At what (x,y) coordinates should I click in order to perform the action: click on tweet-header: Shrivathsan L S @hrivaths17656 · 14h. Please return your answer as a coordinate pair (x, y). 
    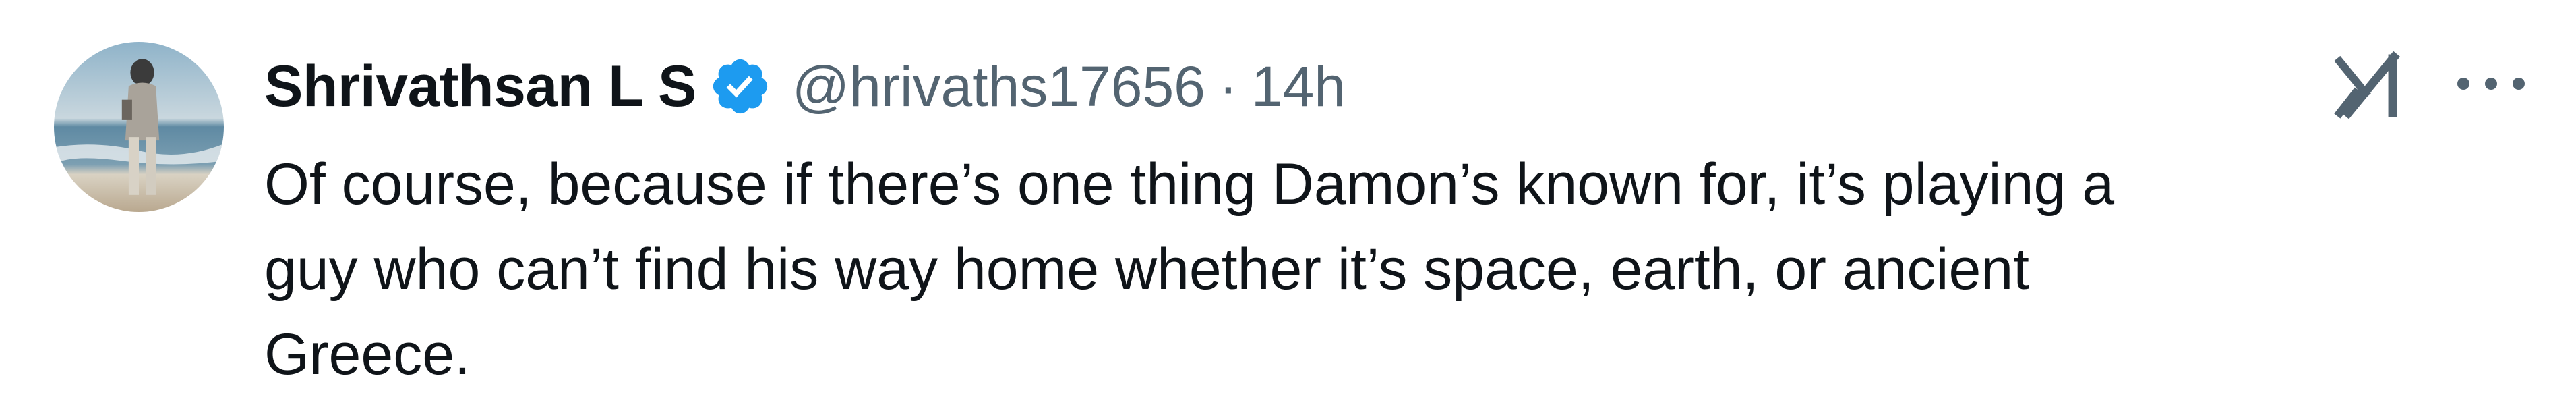
    Looking at the image, I should click on (805, 87).